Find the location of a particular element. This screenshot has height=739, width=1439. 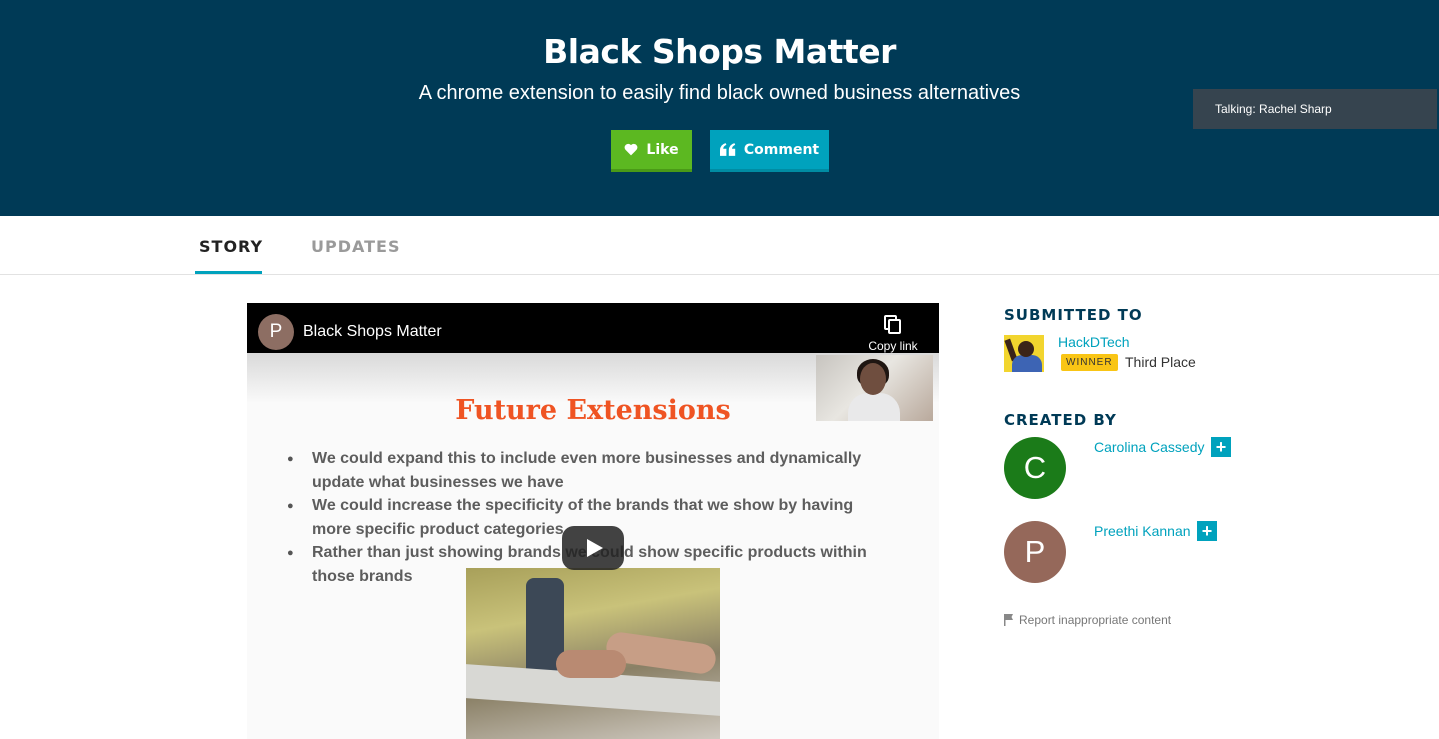

copy-icon is located at coordinates (892, 324).